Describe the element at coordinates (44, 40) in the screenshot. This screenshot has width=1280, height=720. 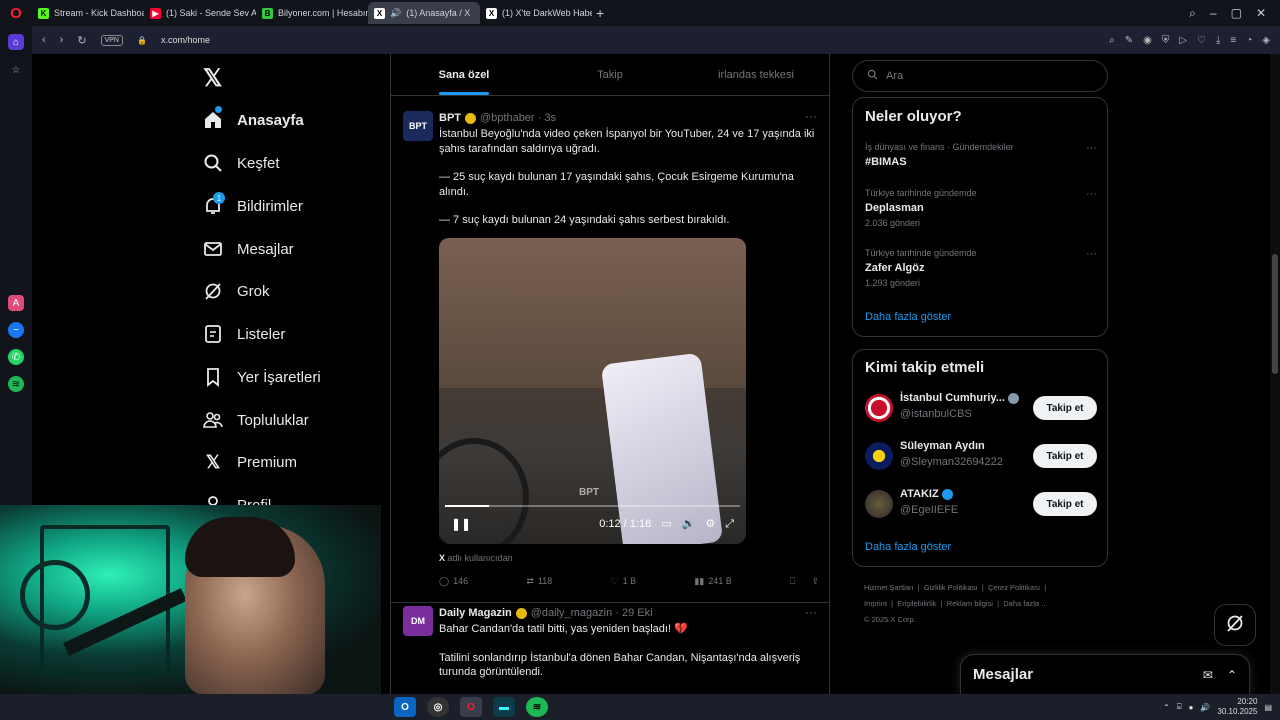
I see `back-icon: ‹` at that location.